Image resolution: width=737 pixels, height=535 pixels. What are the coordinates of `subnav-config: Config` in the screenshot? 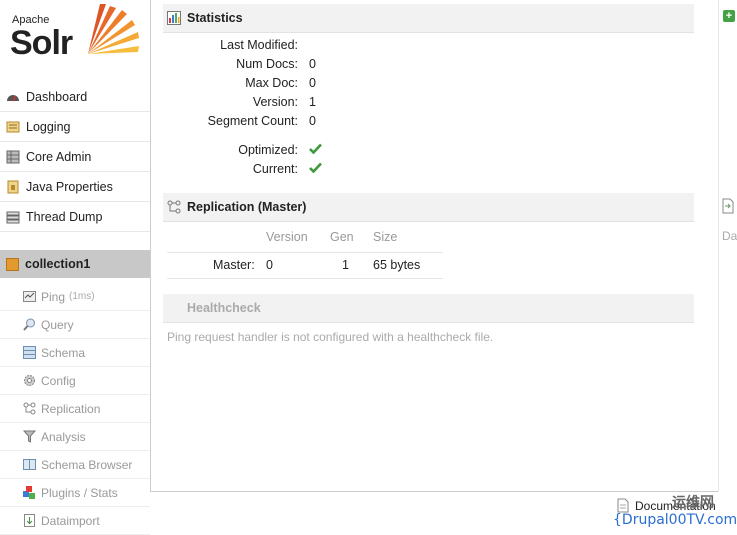 It's located at (75, 381).